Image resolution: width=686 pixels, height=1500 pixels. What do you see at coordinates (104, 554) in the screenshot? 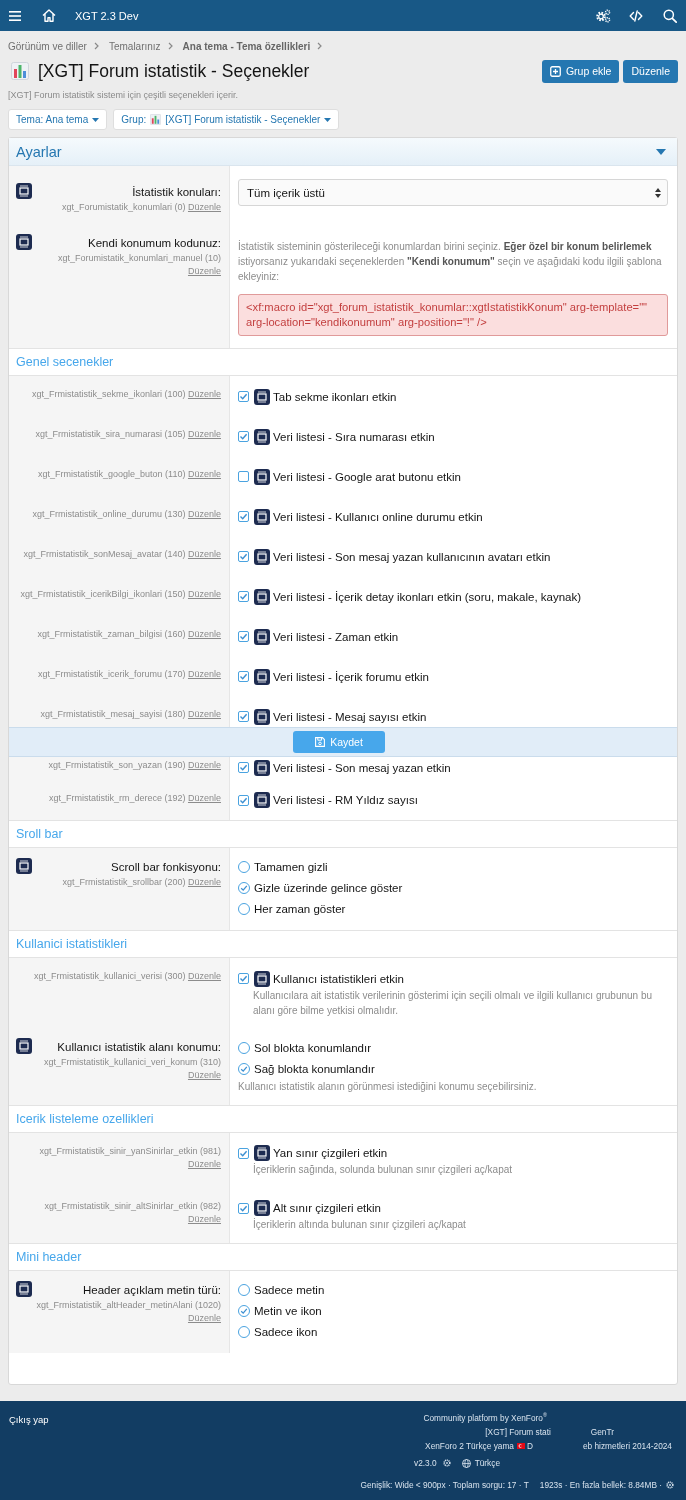
I see `option-id: xgt_Frmistatistik_sonMesaj_avatar (140)` at bounding box center [104, 554].